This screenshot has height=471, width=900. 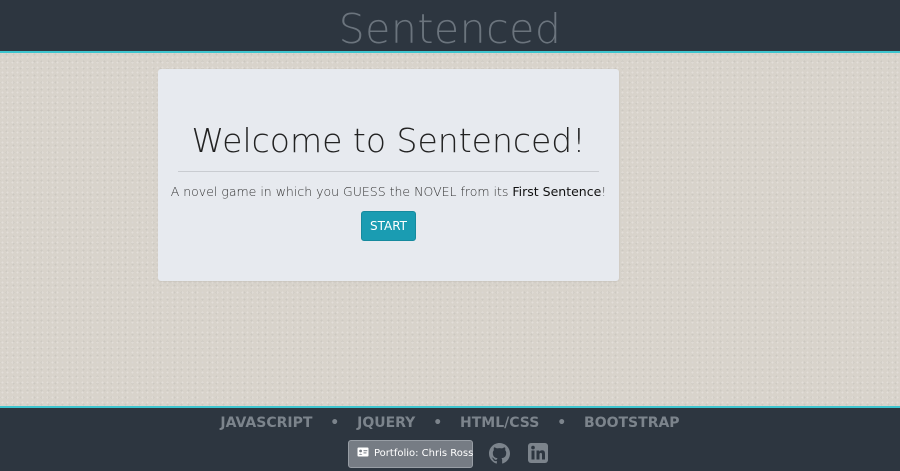 What do you see at coordinates (386, 423) in the screenshot?
I see `tech-item-jquery: JQUERY` at bounding box center [386, 423].